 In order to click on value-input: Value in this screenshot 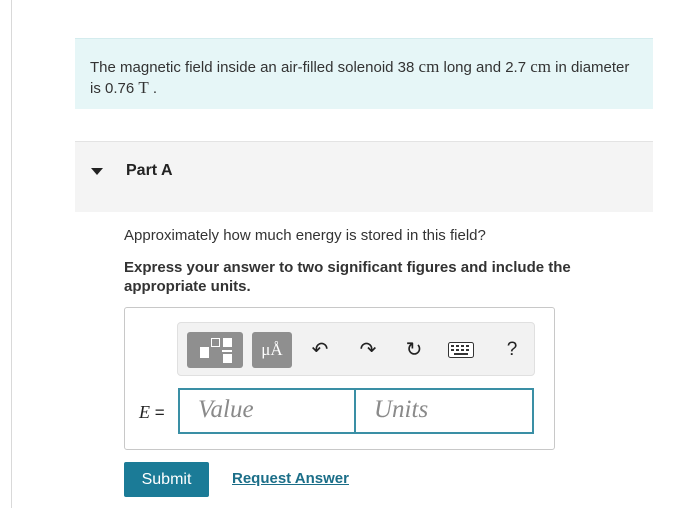, I will do `click(267, 411)`.